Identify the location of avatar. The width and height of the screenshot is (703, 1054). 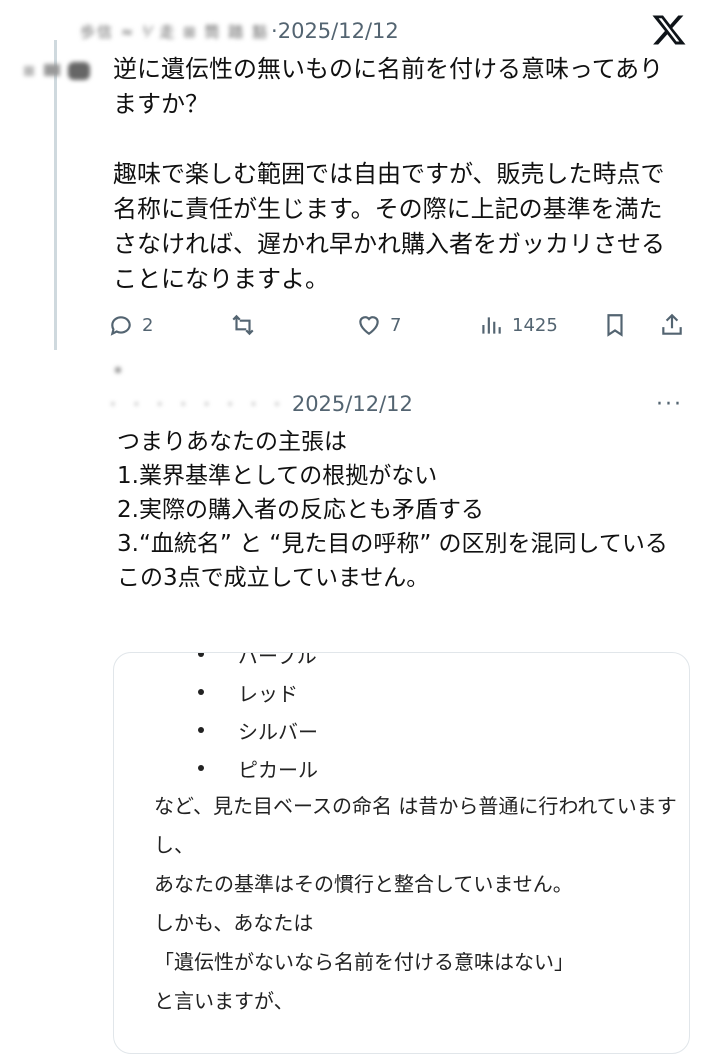
(59, 71).